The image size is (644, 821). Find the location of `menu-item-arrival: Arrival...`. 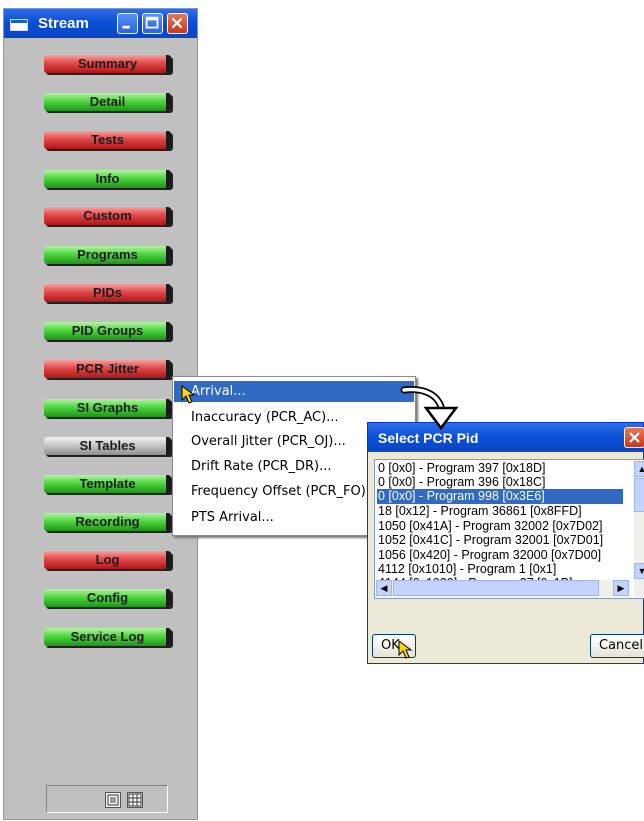

menu-item-arrival: Arrival... is located at coordinates (294, 391).